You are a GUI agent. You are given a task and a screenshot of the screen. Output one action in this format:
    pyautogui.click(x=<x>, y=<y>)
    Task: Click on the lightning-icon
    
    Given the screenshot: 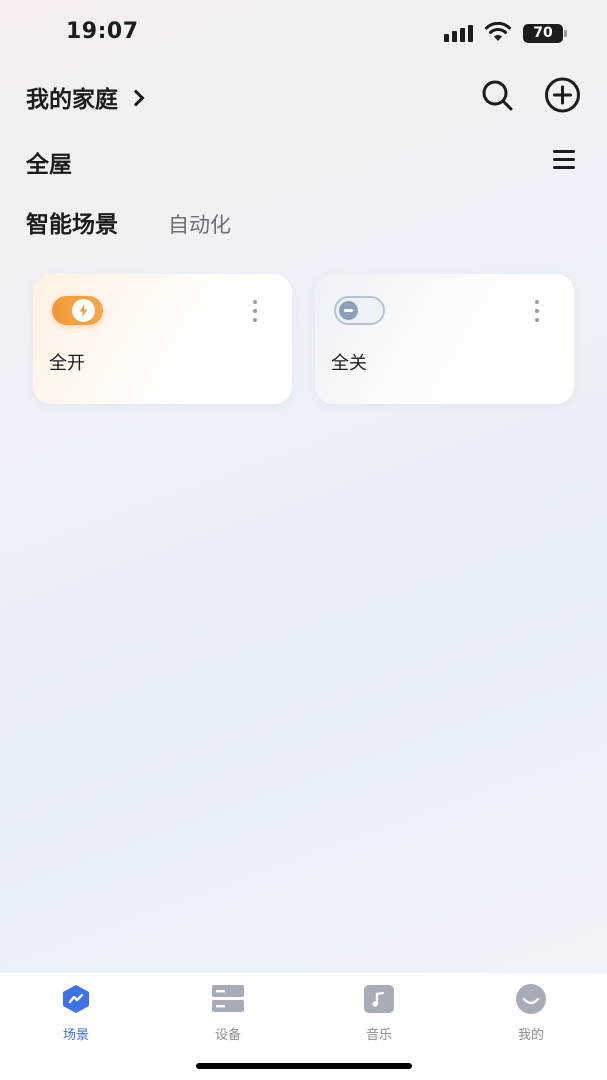 What is the action you would take?
    pyautogui.click(x=83, y=310)
    